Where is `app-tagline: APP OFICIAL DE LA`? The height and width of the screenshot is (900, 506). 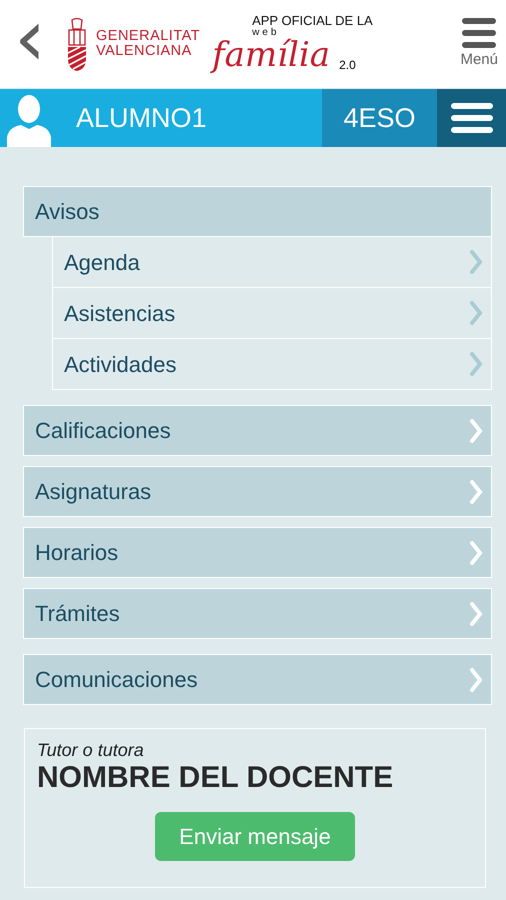 app-tagline: APP OFICIAL DE LA is located at coordinates (312, 21).